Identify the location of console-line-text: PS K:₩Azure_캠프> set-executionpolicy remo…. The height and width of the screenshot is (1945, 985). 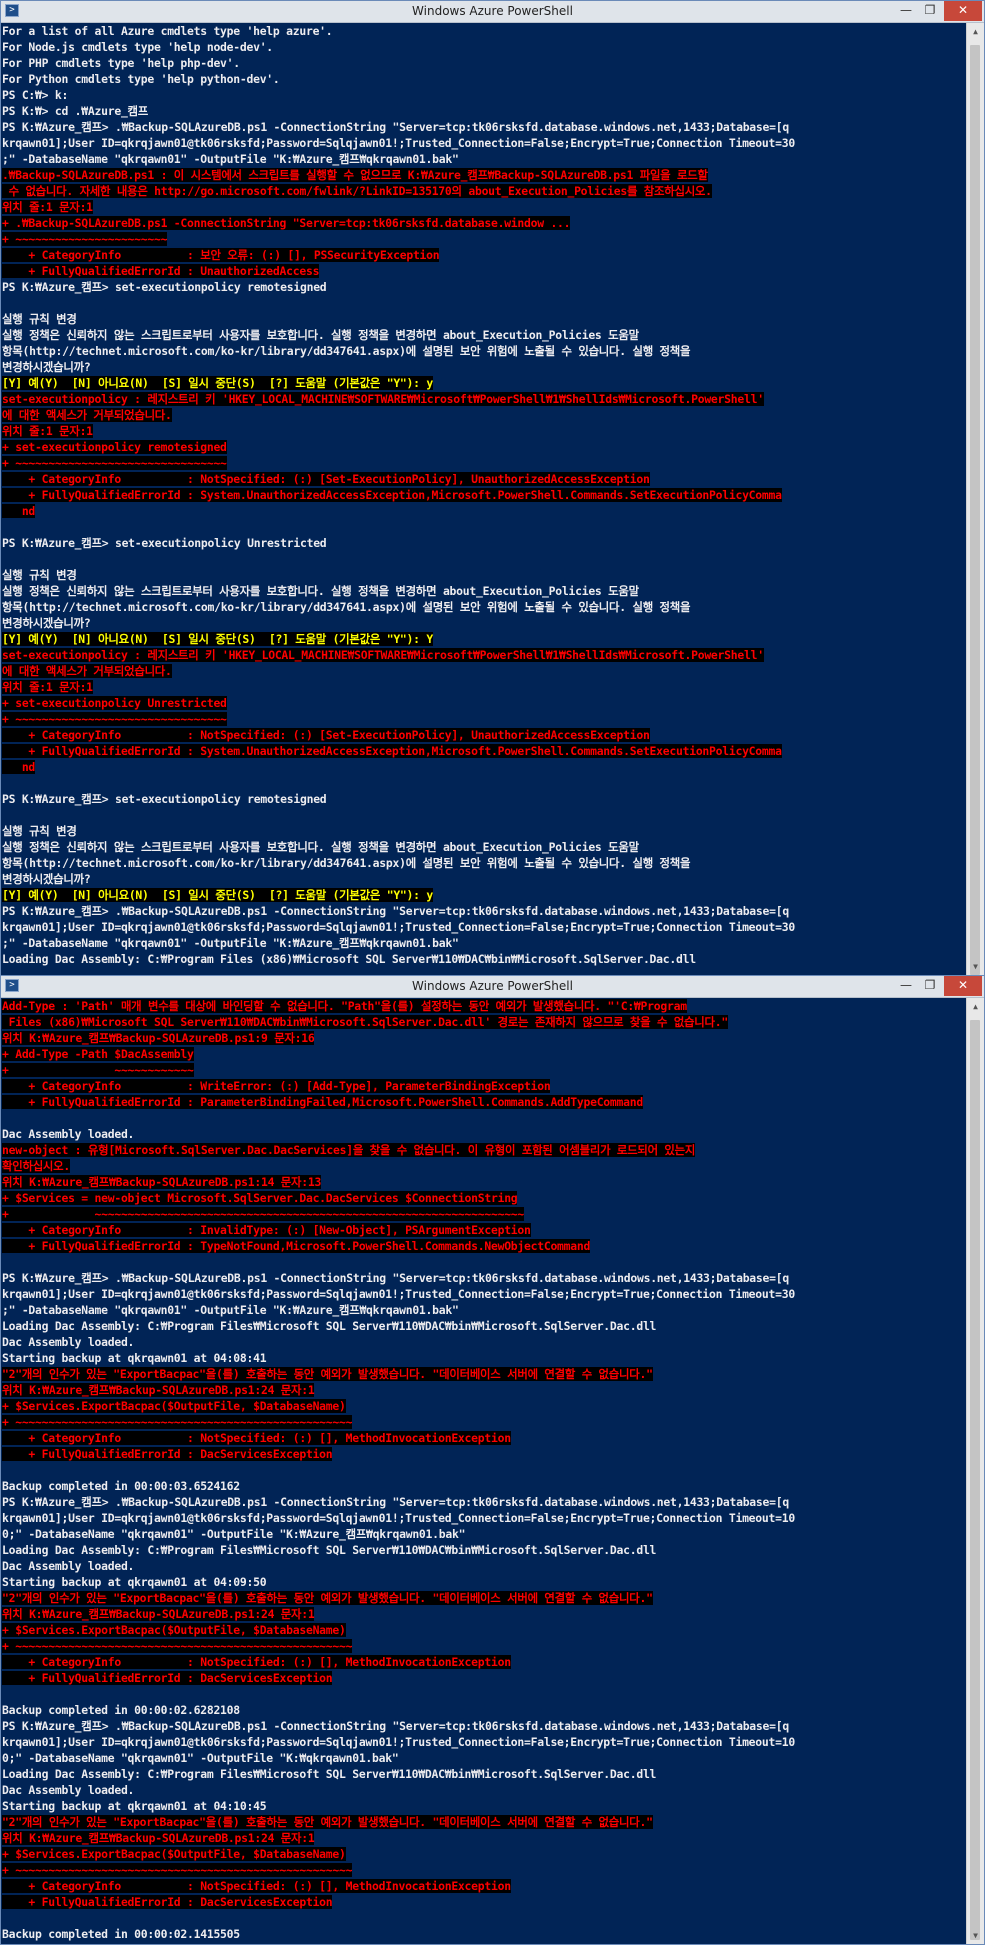
(164, 287).